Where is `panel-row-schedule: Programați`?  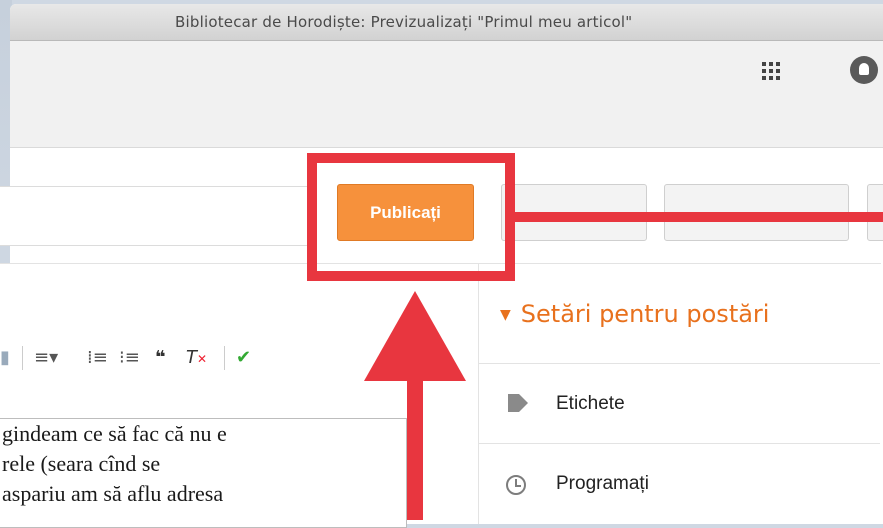
panel-row-schedule: Programați is located at coordinates (679, 483).